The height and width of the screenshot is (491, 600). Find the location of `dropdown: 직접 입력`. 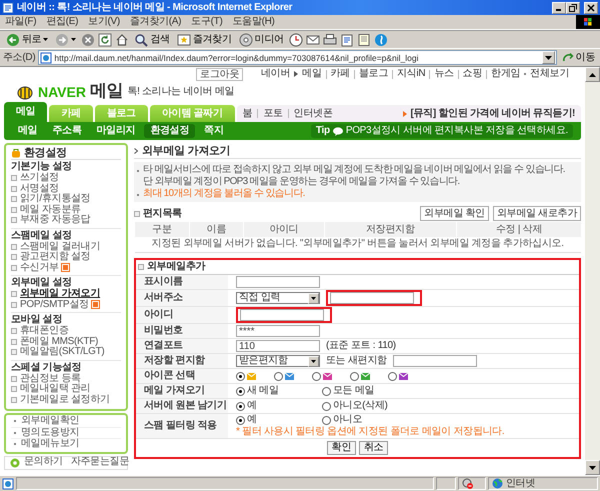

dropdown: 직접 입력 is located at coordinates (278, 298).